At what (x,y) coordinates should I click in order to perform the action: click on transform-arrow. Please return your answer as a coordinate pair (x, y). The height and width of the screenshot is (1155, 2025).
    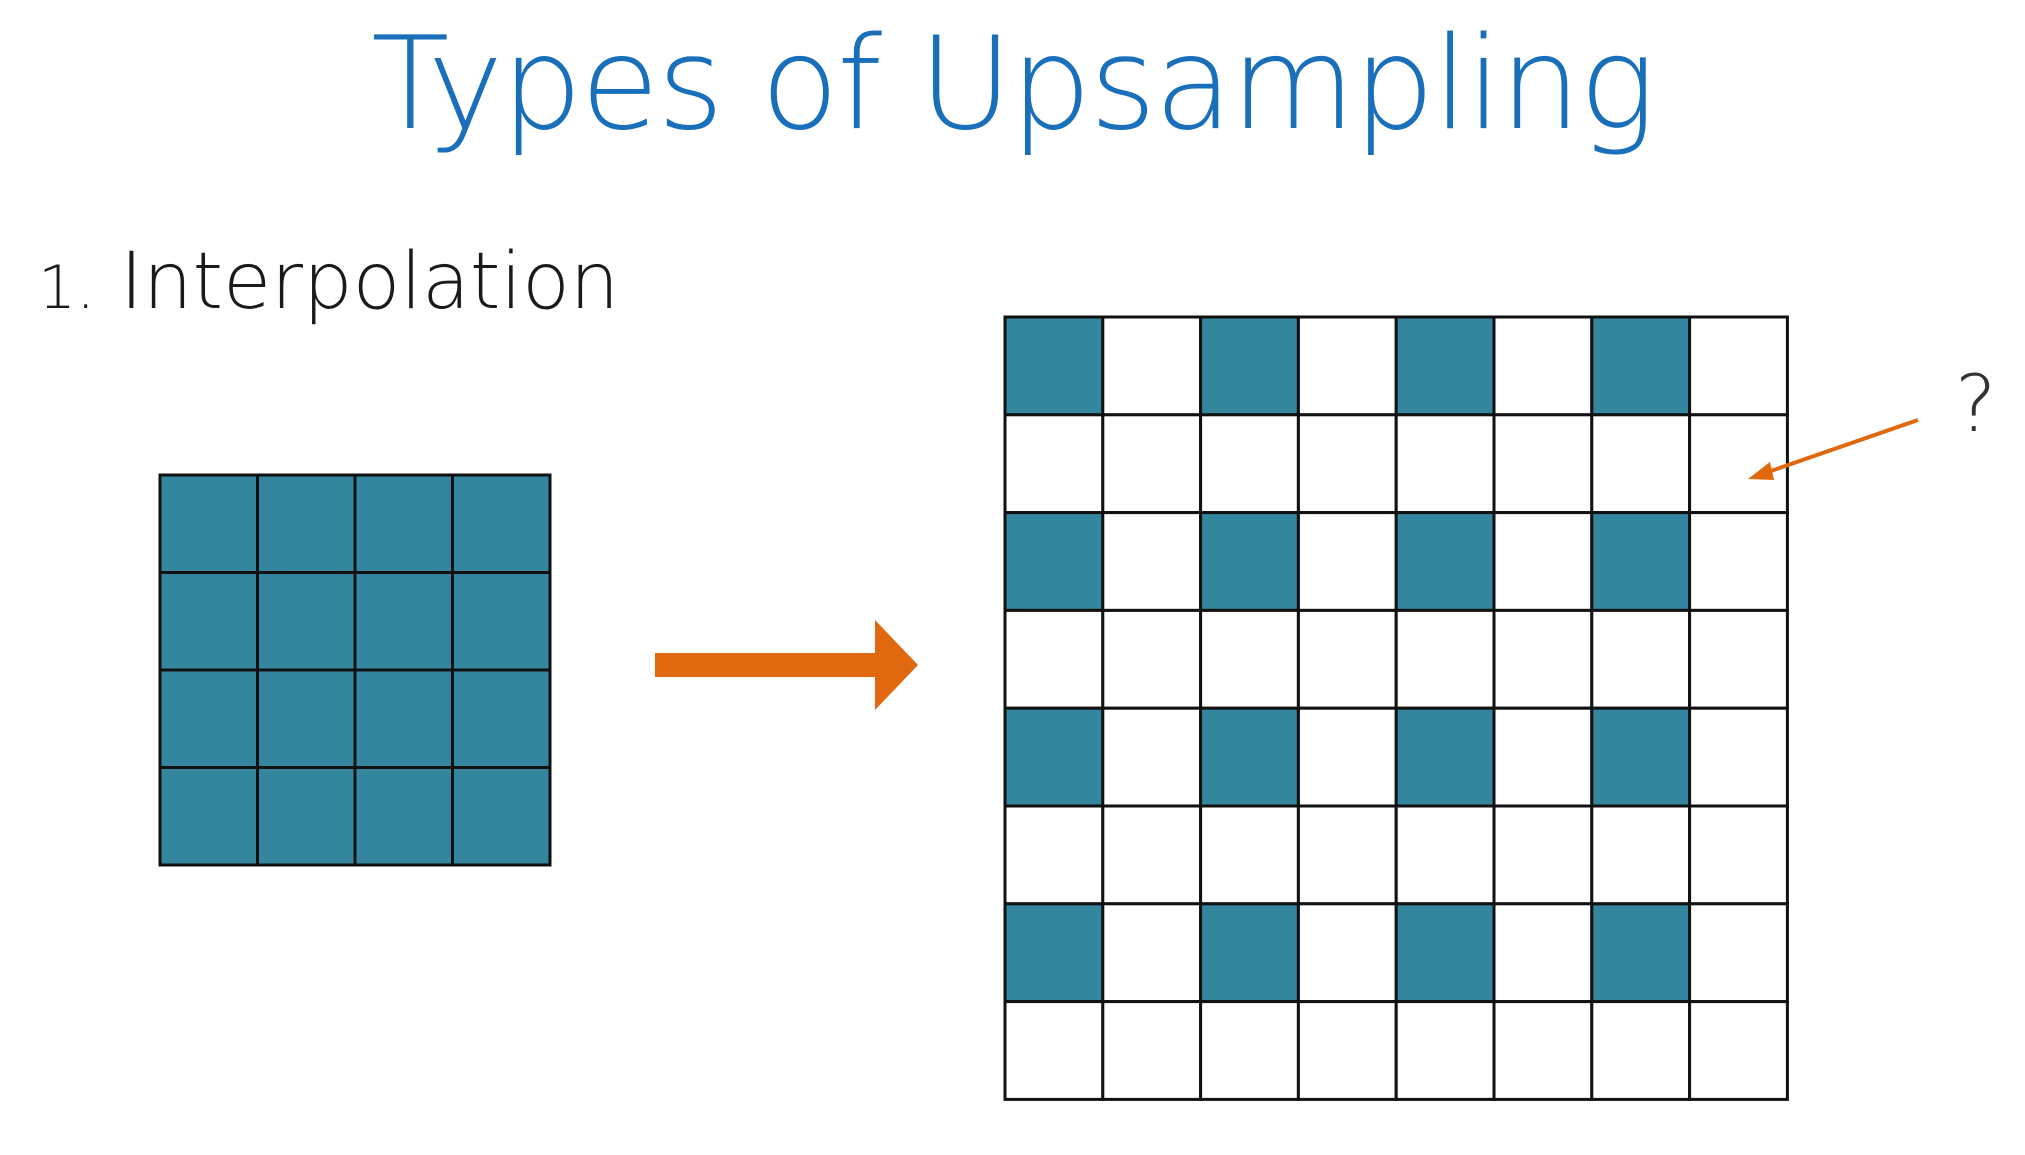
    Looking at the image, I should click on (786, 665).